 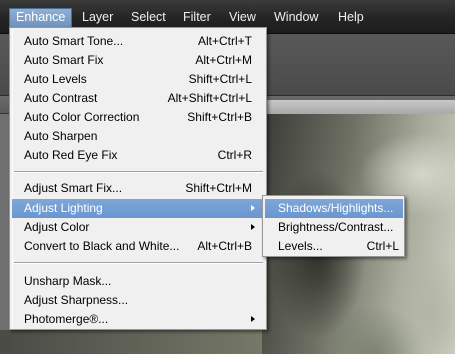 What do you see at coordinates (82, 117) in the screenshot?
I see `menu-item-label: Auto Color Correction` at bounding box center [82, 117].